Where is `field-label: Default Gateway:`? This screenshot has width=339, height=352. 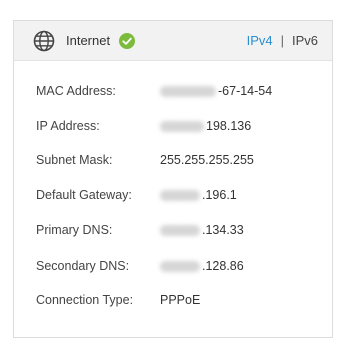
field-label: Default Gateway: is located at coordinates (84, 195).